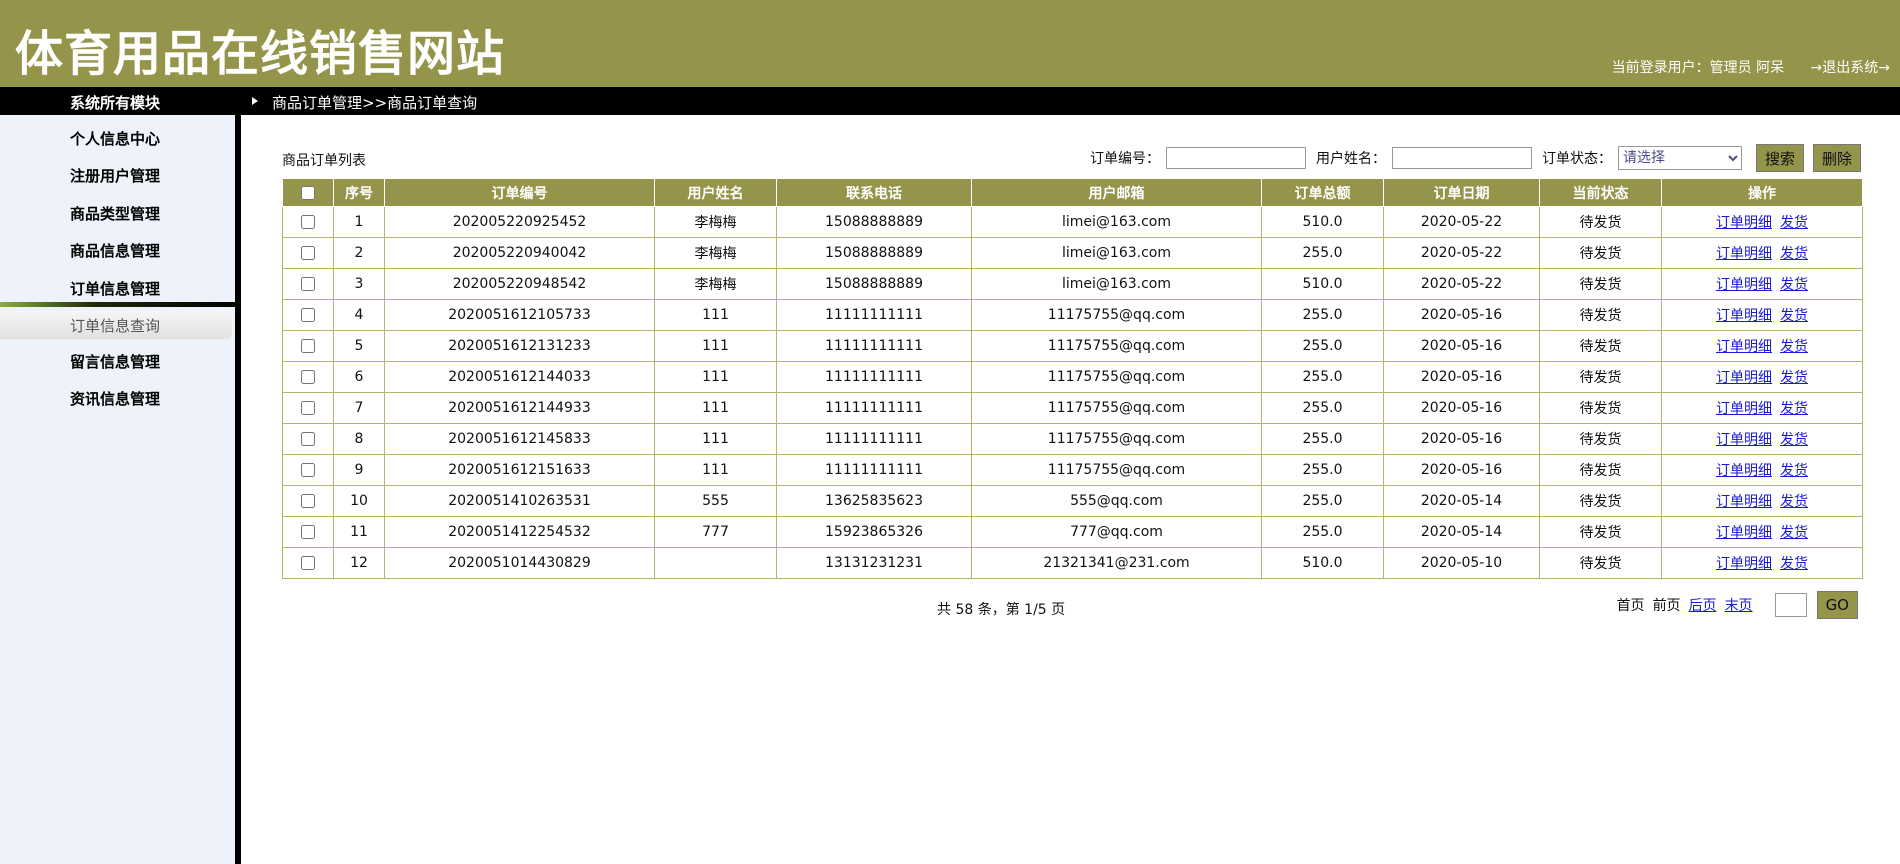 Image resolution: width=1900 pixels, height=864 pixels. What do you see at coordinates (359, 563) in the screenshot?
I see `cell-idx: 12` at bounding box center [359, 563].